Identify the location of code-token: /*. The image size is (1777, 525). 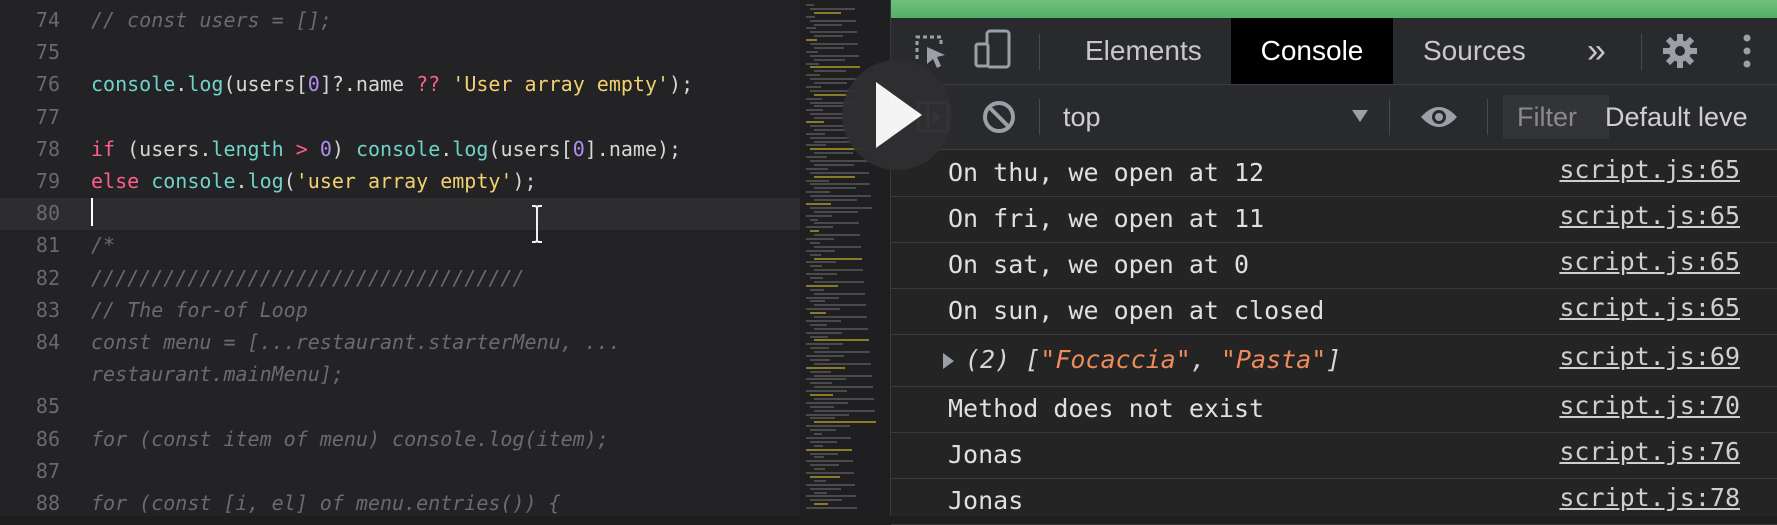
(103, 245).